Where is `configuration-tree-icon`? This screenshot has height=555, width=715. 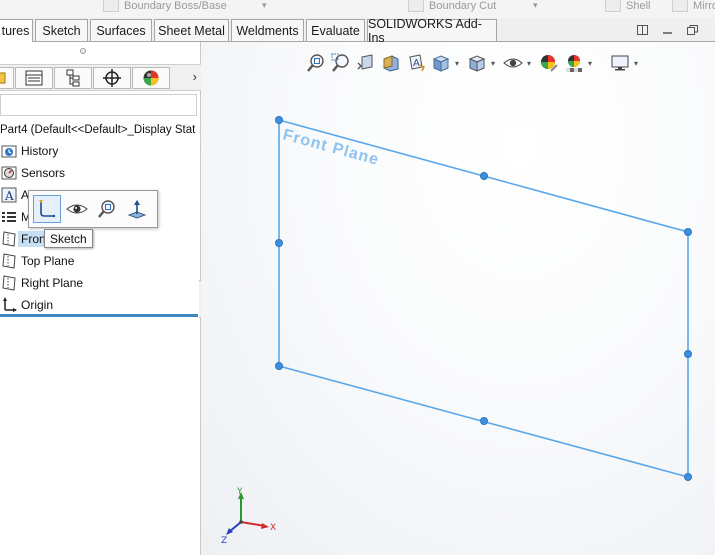 configuration-tree-icon is located at coordinates (73, 78).